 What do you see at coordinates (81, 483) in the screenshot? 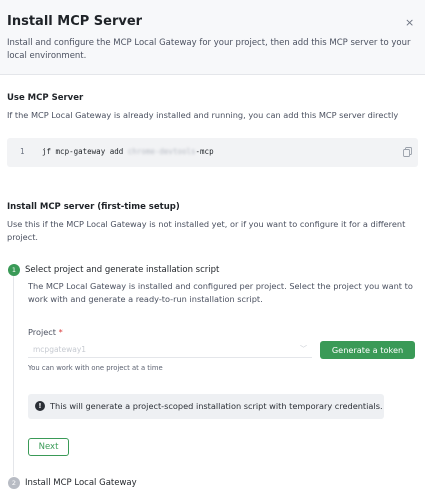
I see `step-title-2: Install MCP Local Gateway` at bounding box center [81, 483].